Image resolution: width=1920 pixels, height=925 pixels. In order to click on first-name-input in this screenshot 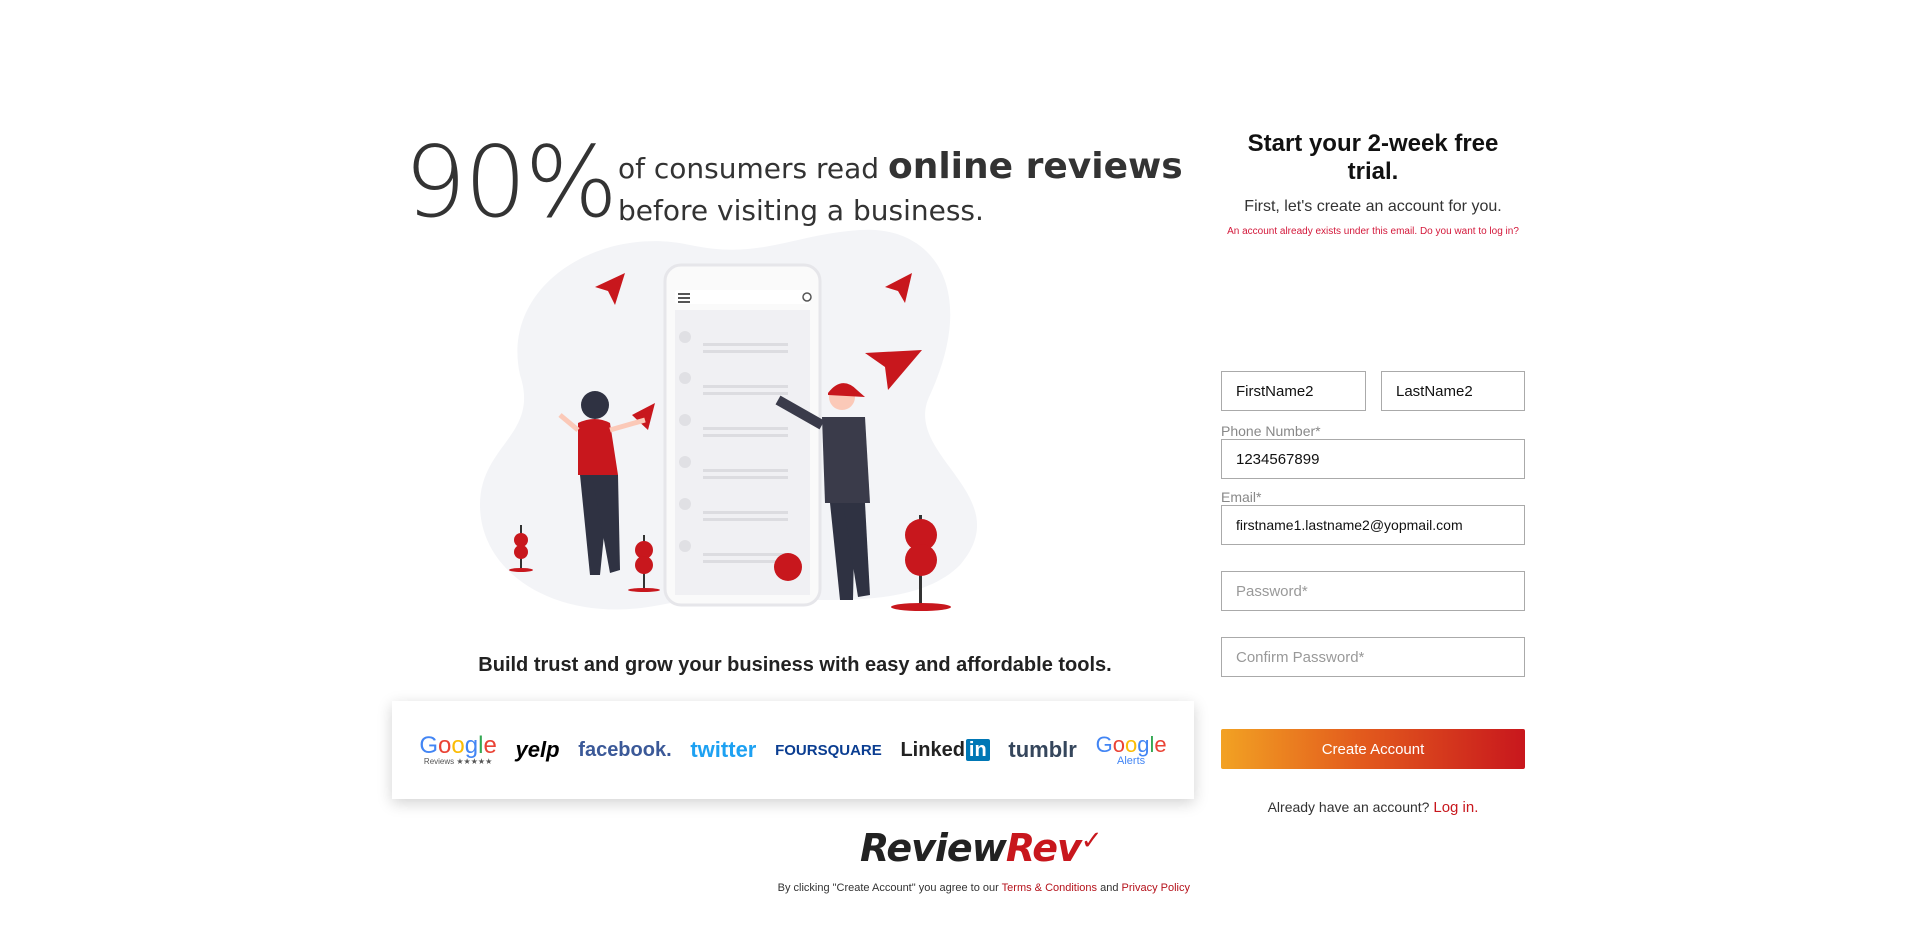, I will do `click(1293, 391)`.